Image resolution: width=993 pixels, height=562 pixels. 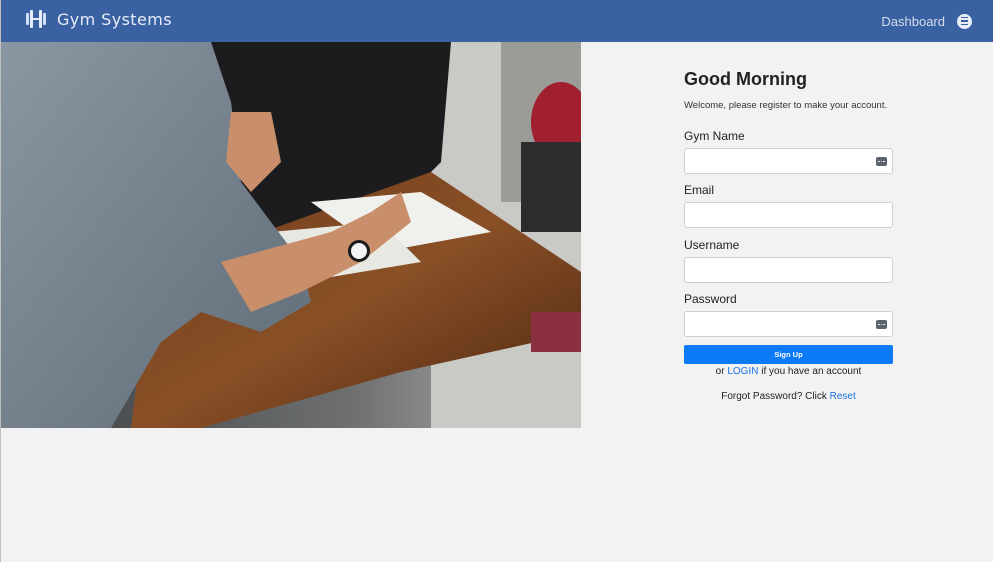 I want to click on reset-link: Reset, so click(x=843, y=396).